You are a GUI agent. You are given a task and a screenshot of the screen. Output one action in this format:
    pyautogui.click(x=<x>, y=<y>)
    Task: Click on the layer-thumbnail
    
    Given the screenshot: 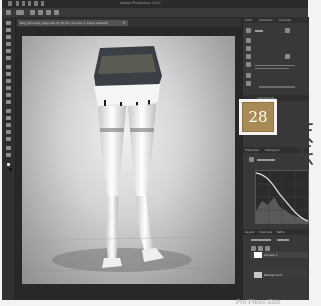 What is the action you would take?
    pyautogui.click(x=258, y=275)
    